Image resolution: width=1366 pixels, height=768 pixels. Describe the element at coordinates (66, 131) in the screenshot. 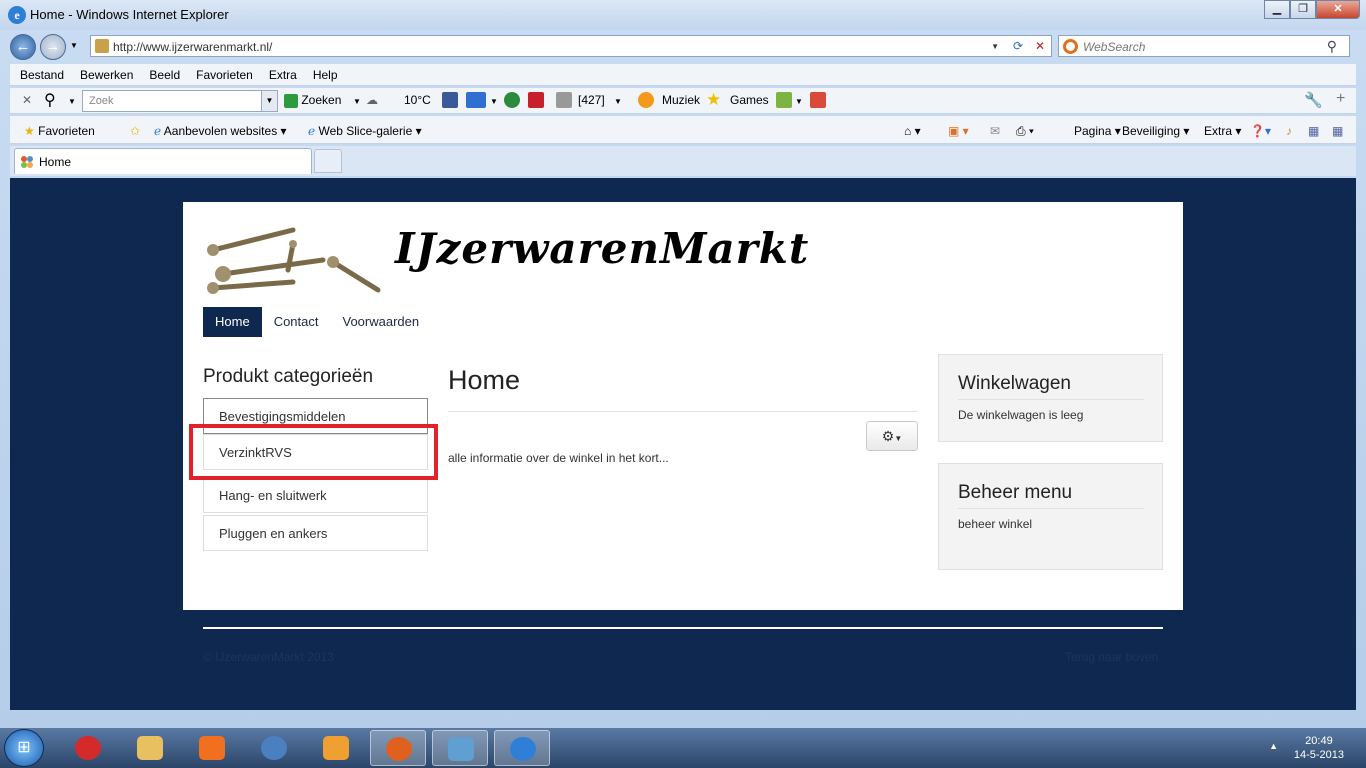

I see `favorieten-label: Favorieten` at that location.